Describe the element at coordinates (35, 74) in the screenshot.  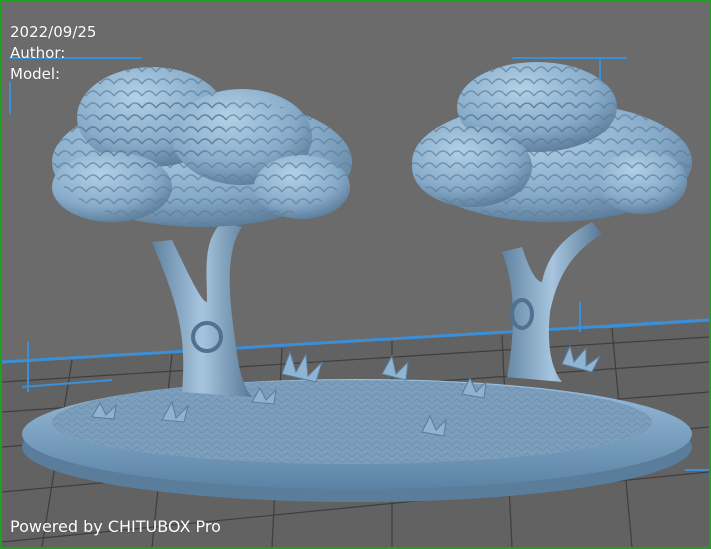
I see `model-name-label: Model:` at that location.